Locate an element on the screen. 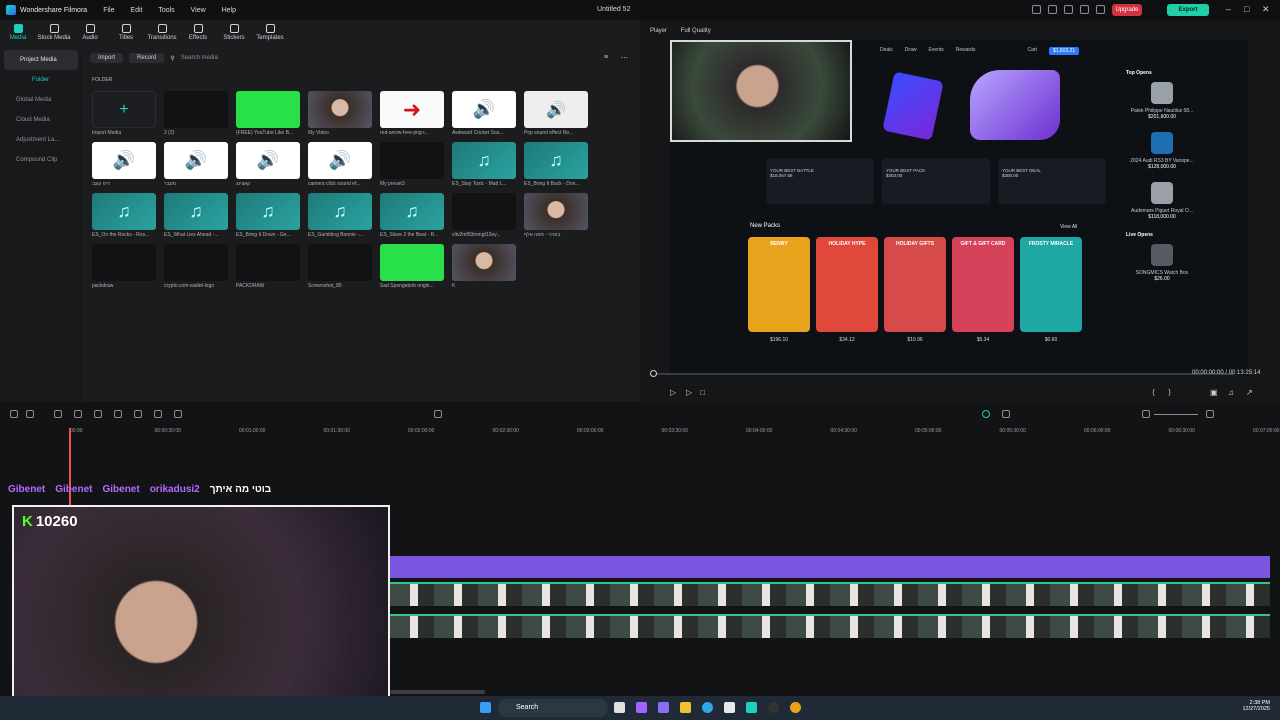  edge-icon is located at coordinates (707, 707).